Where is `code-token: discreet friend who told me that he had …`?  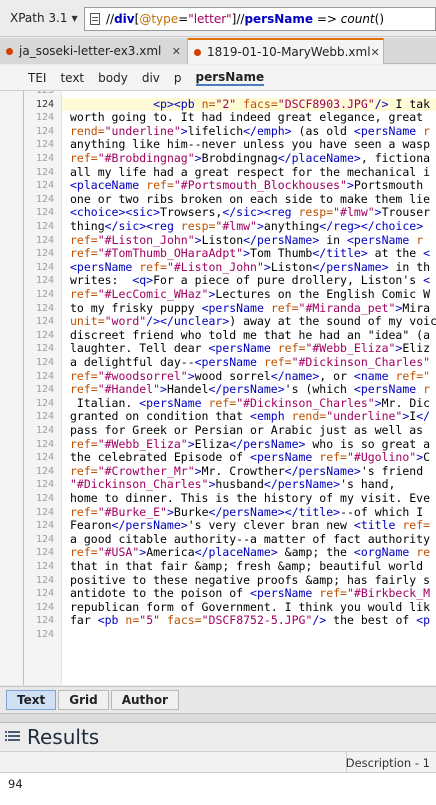 code-token: discreet friend who told me that he had … is located at coordinates (250, 334).